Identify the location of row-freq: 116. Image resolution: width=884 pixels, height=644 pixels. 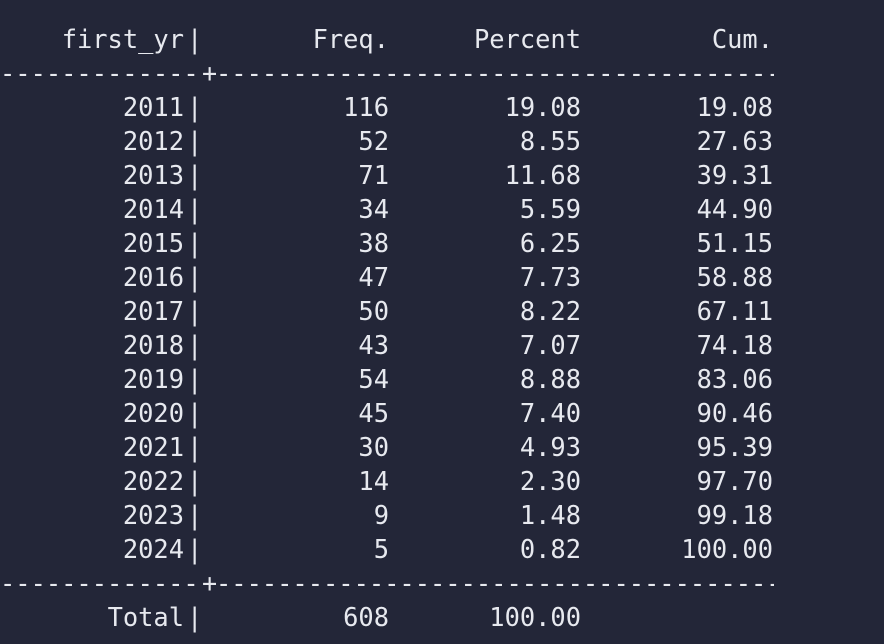
(366, 107).